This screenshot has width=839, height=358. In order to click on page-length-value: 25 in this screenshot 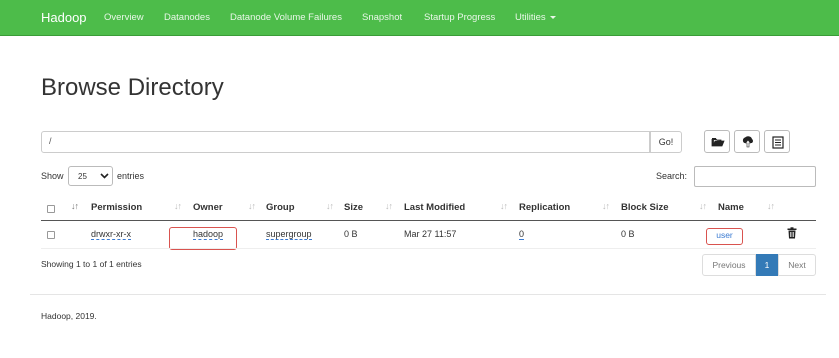, I will do `click(82, 176)`.